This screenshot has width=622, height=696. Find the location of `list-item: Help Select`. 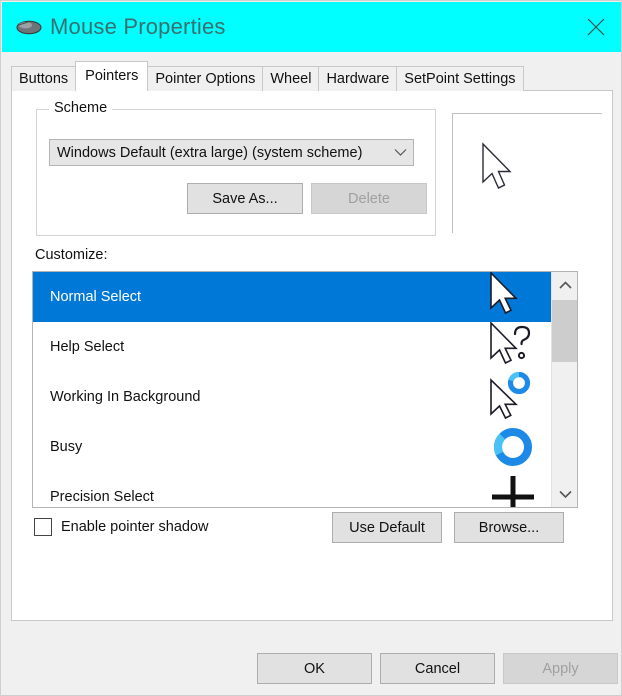

list-item: Help Select is located at coordinates (292, 347).